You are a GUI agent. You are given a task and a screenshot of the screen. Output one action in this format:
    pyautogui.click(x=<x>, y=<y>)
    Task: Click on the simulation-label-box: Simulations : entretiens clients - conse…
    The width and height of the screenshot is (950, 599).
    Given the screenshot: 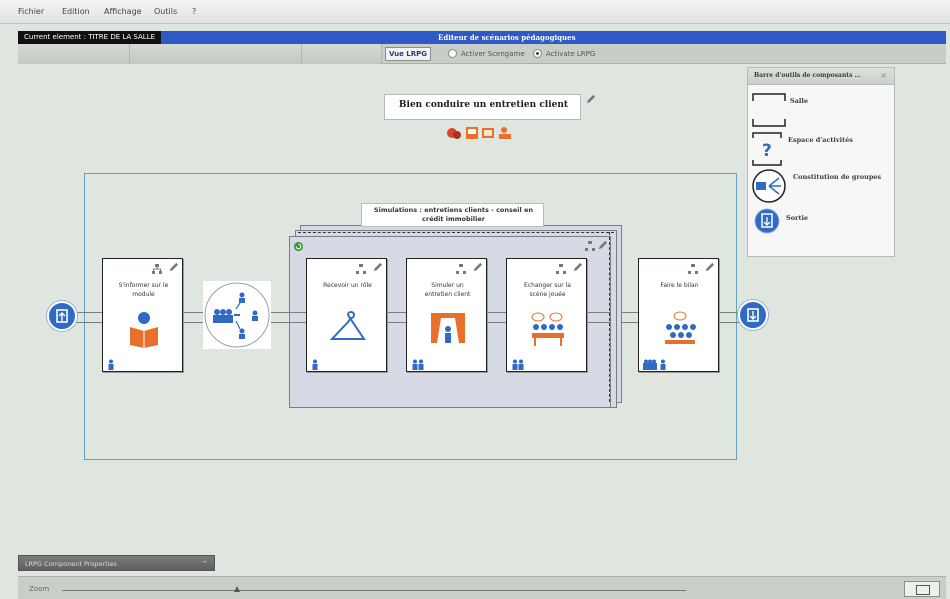 What is the action you would take?
    pyautogui.click(x=452, y=215)
    